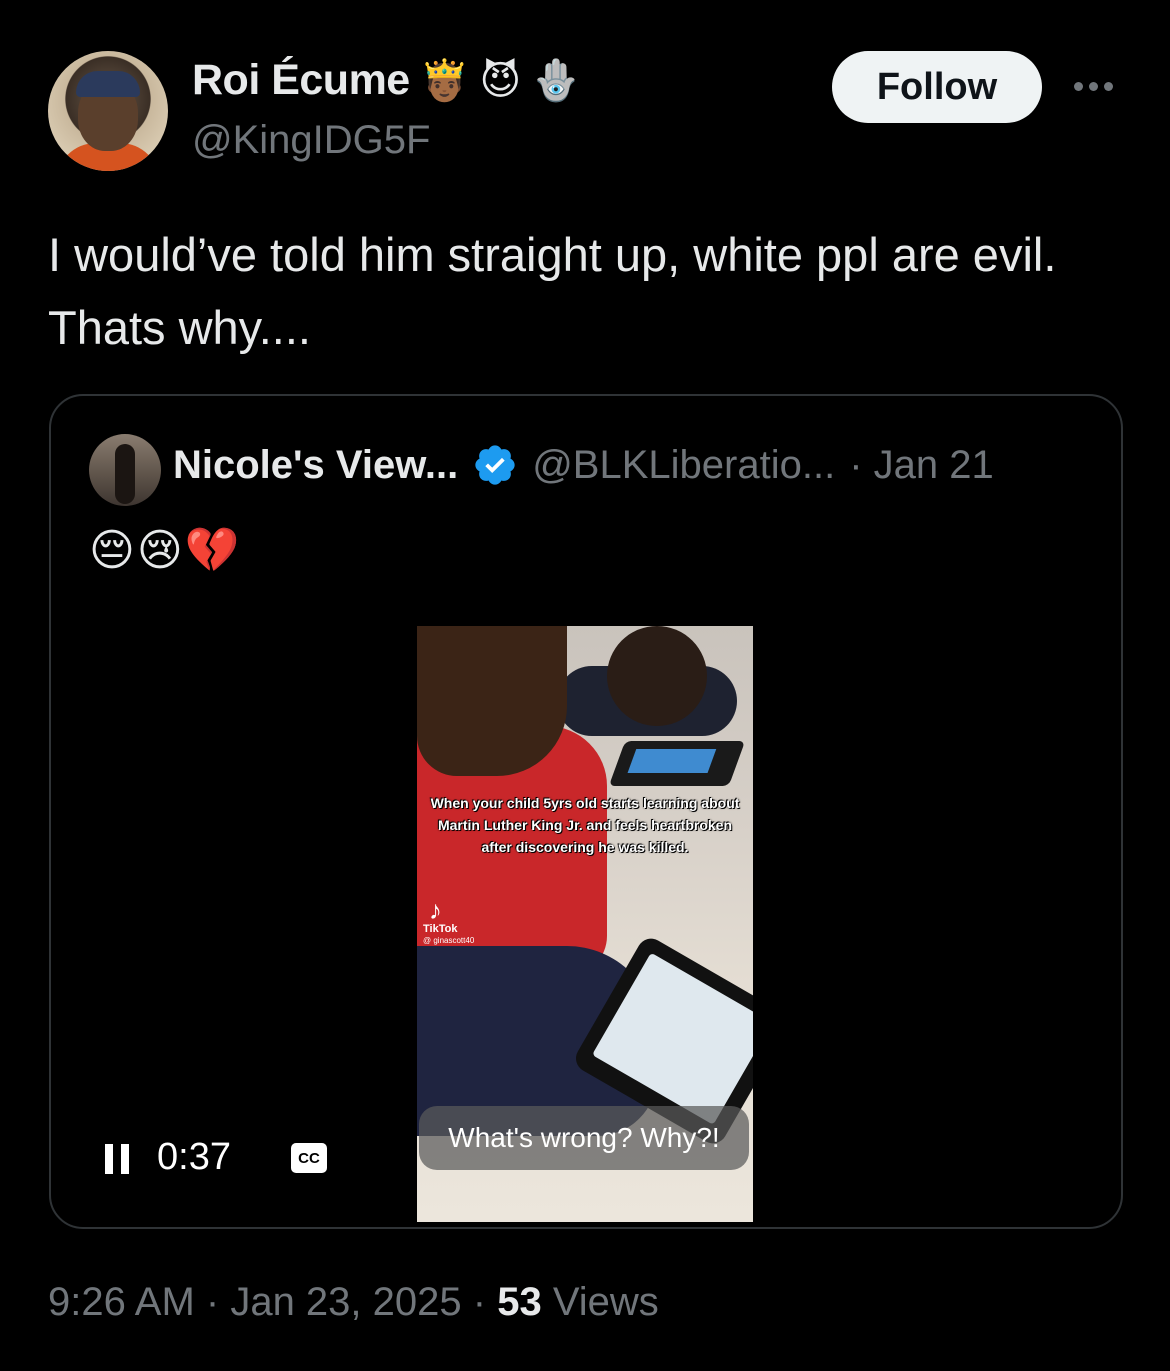  What do you see at coordinates (309, 1158) in the screenshot?
I see `closed-captions-button: CC` at bounding box center [309, 1158].